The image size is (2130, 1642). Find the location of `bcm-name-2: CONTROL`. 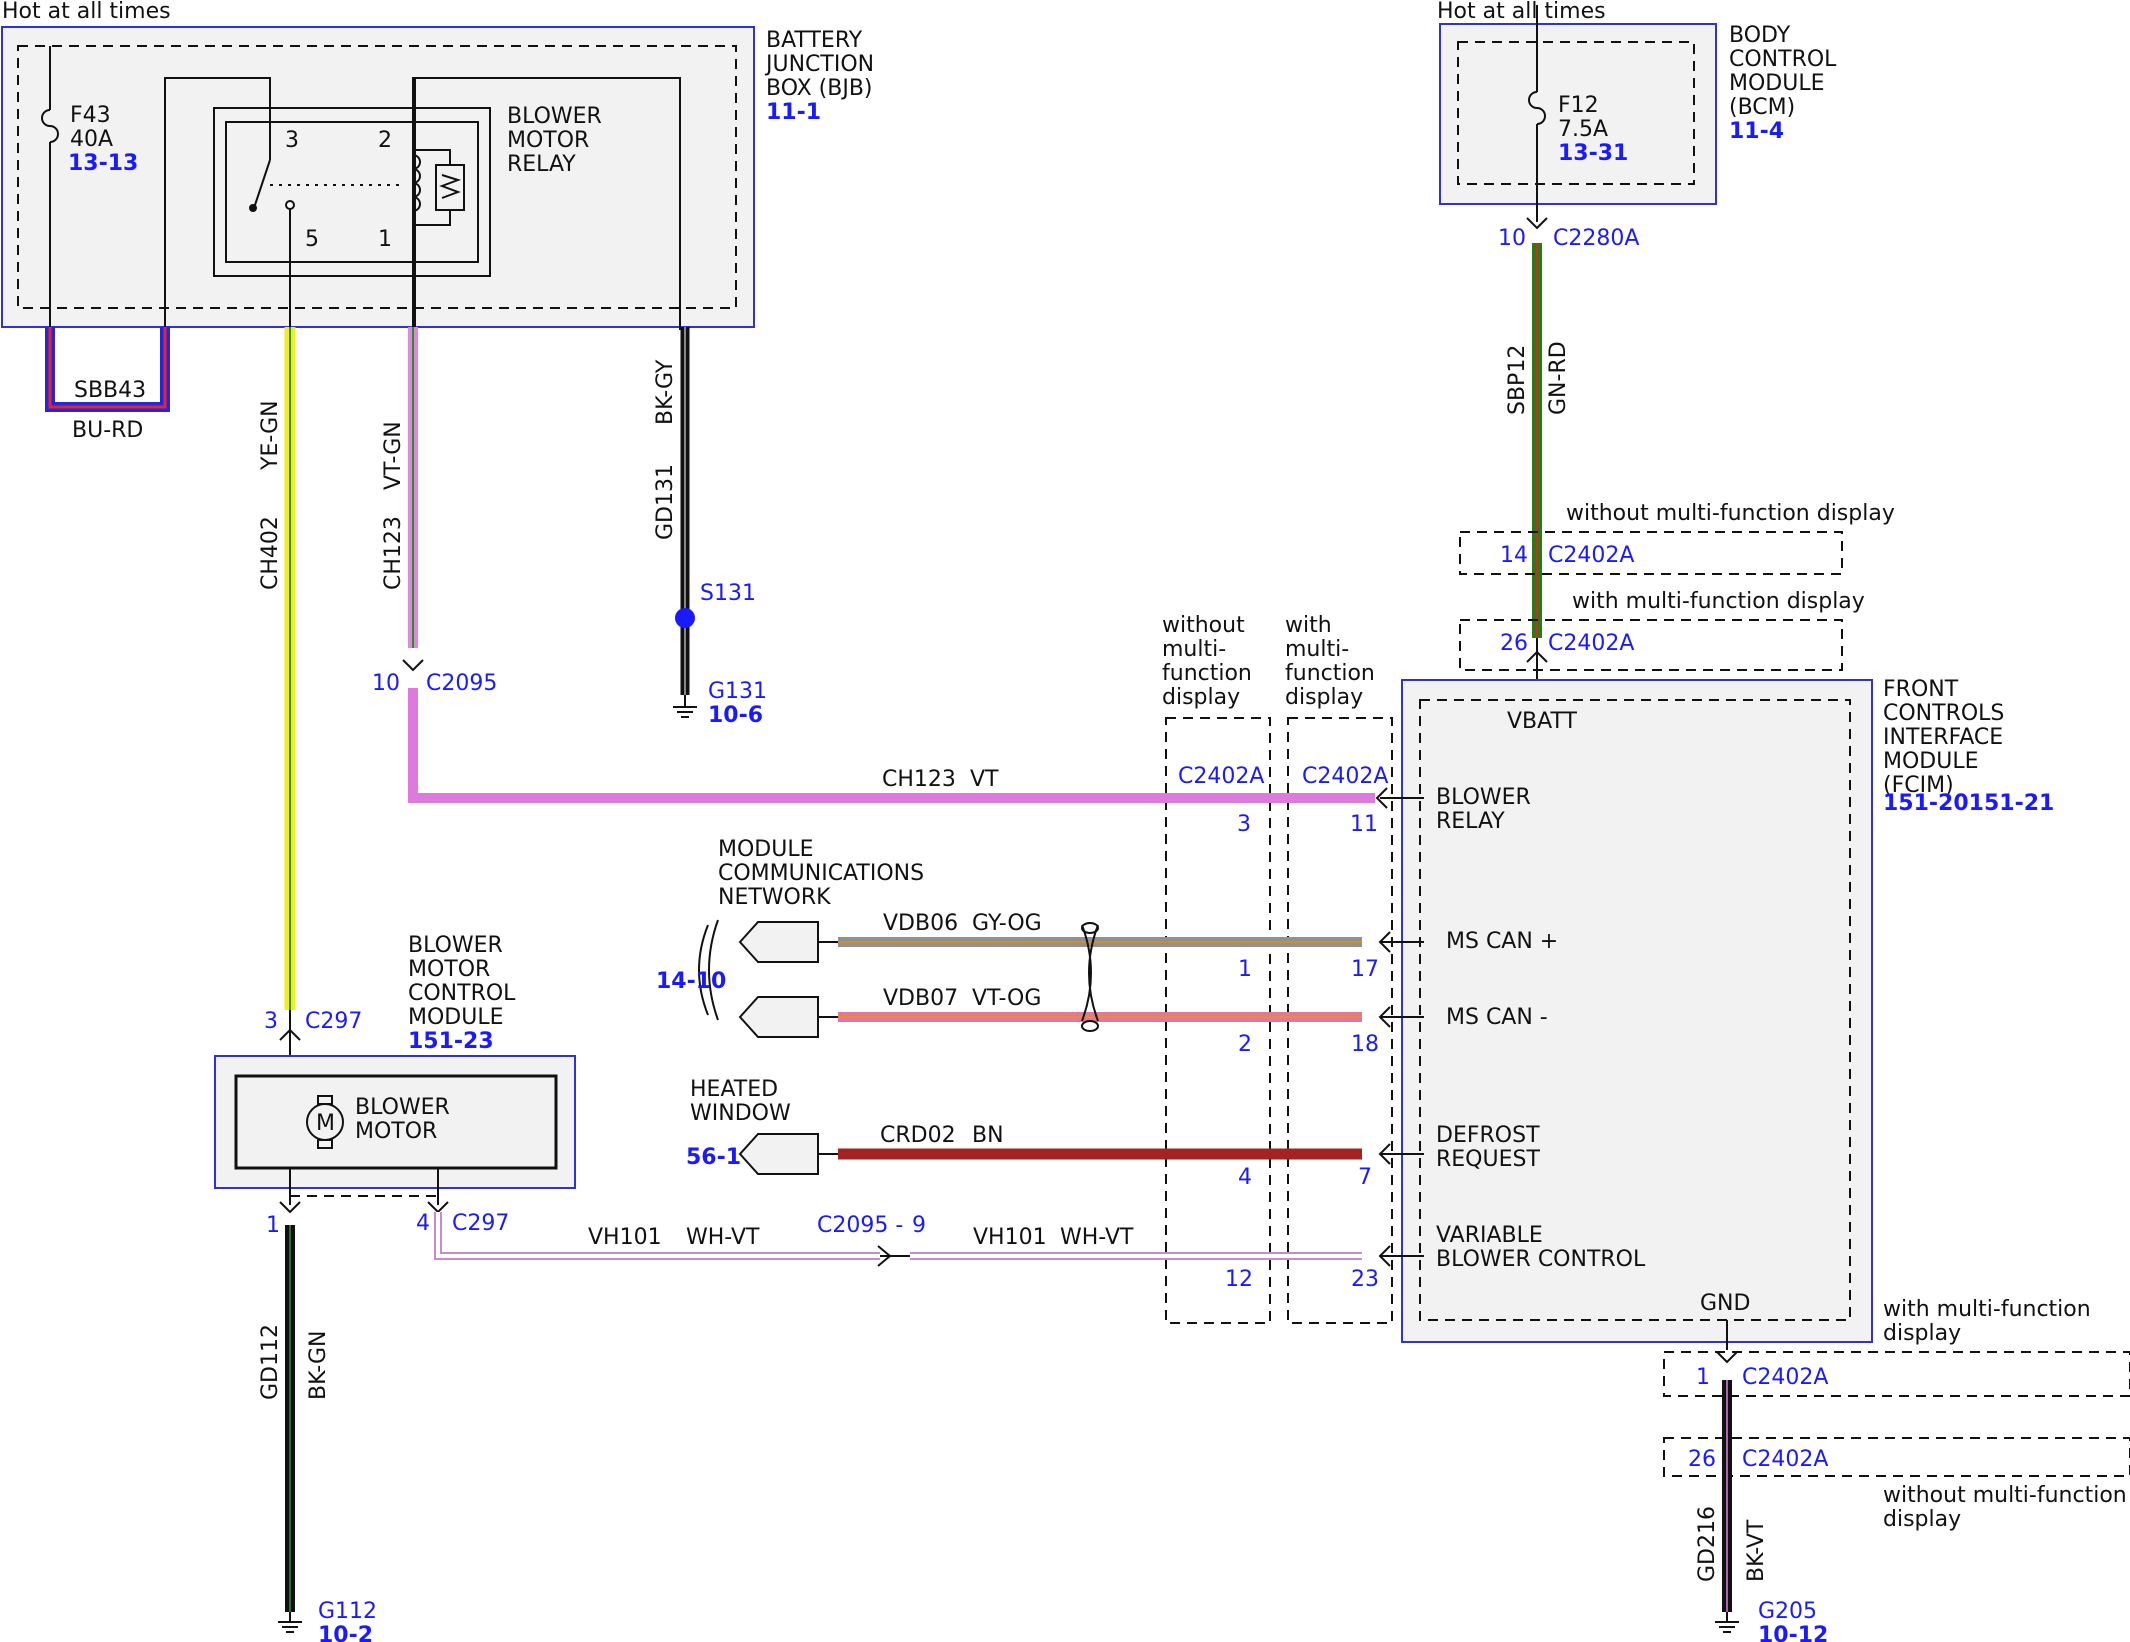

bcm-name-2: CONTROL is located at coordinates (1783, 59).